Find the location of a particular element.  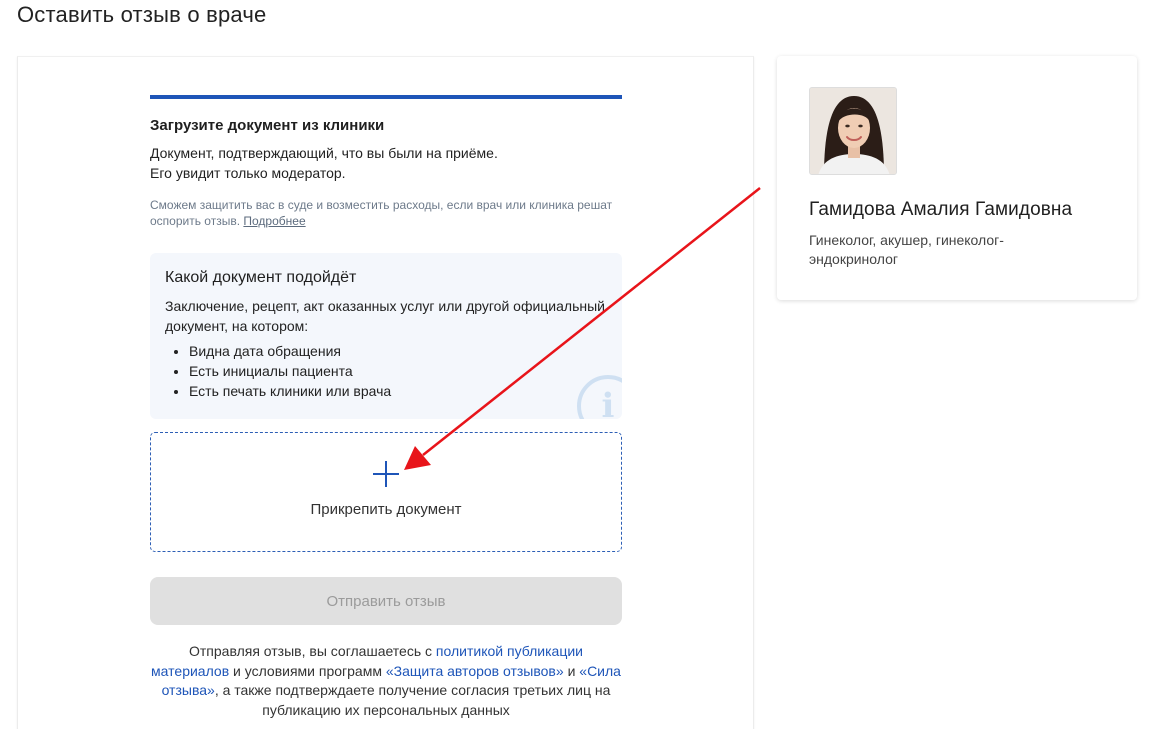

agreement-part3: и is located at coordinates (571, 670).